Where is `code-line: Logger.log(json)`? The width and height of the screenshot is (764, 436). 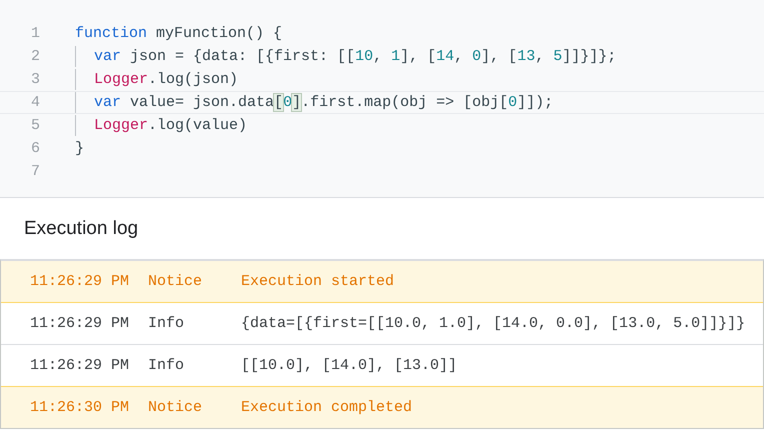
code-line: Logger.log(json) is located at coordinates (166, 79).